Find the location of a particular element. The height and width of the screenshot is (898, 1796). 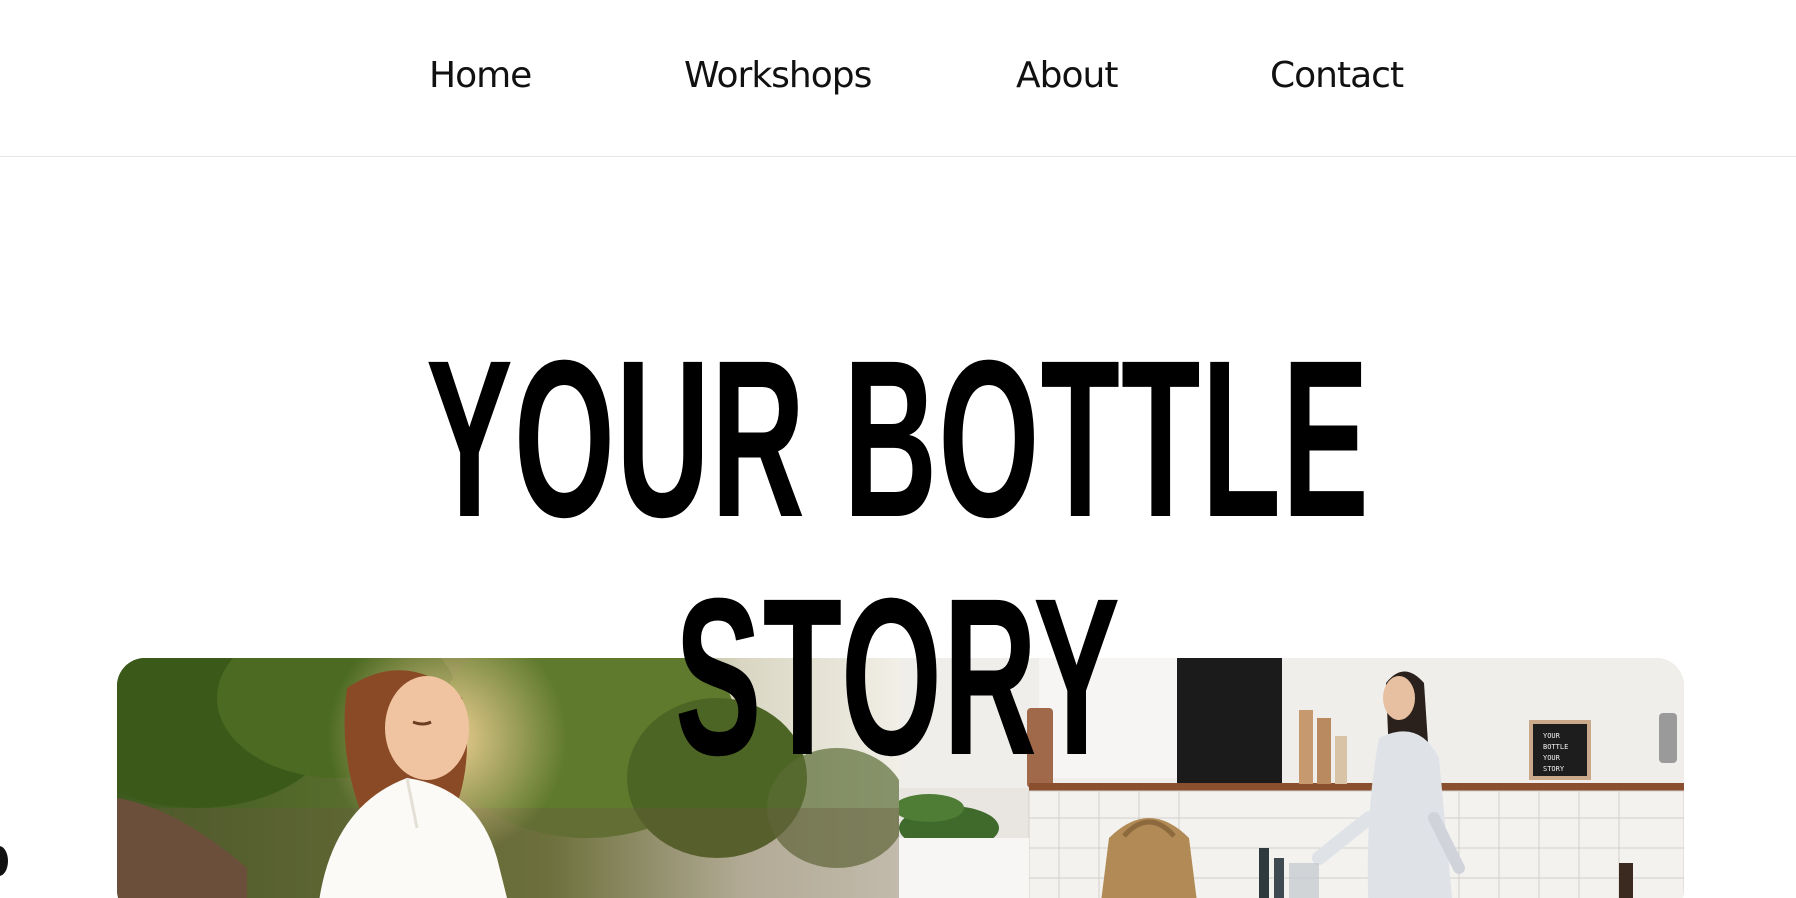

sign-line-4: STORY is located at coordinates (1554, 769).